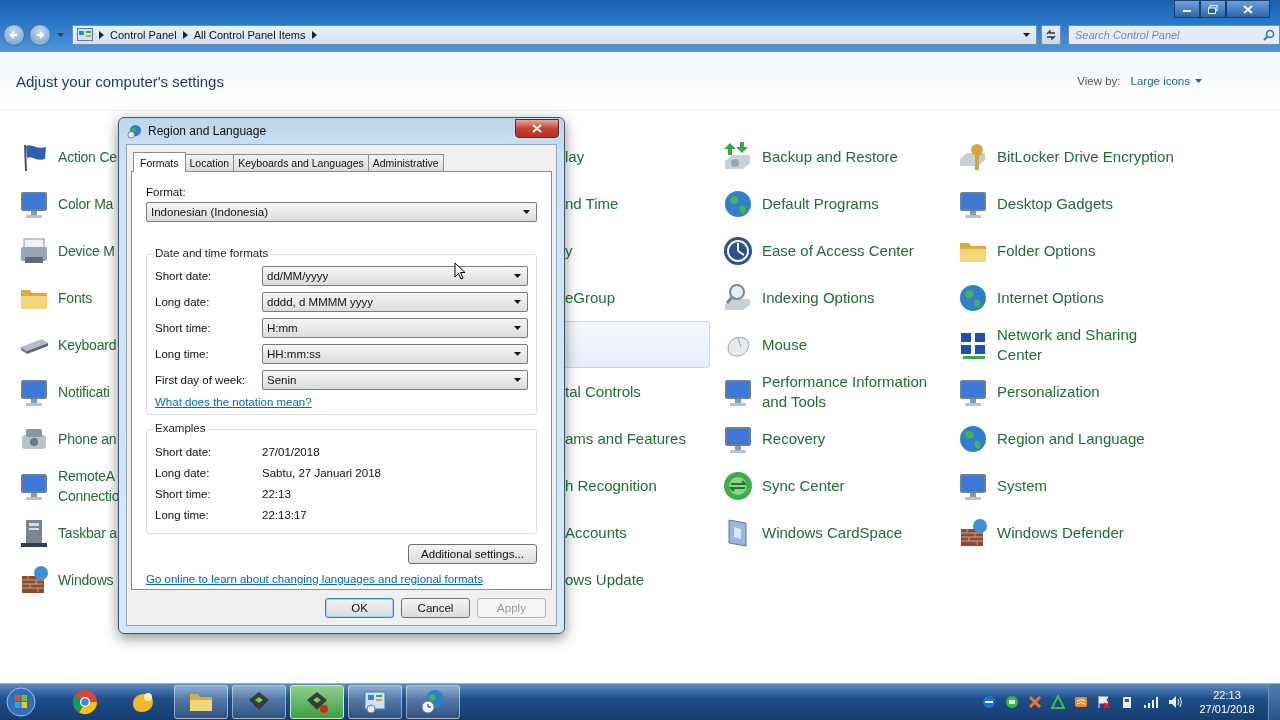 This screenshot has width=1280, height=720. What do you see at coordinates (1022, 485) in the screenshot?
I see `control-panel-link: System` at bounding box center [1022, 485].